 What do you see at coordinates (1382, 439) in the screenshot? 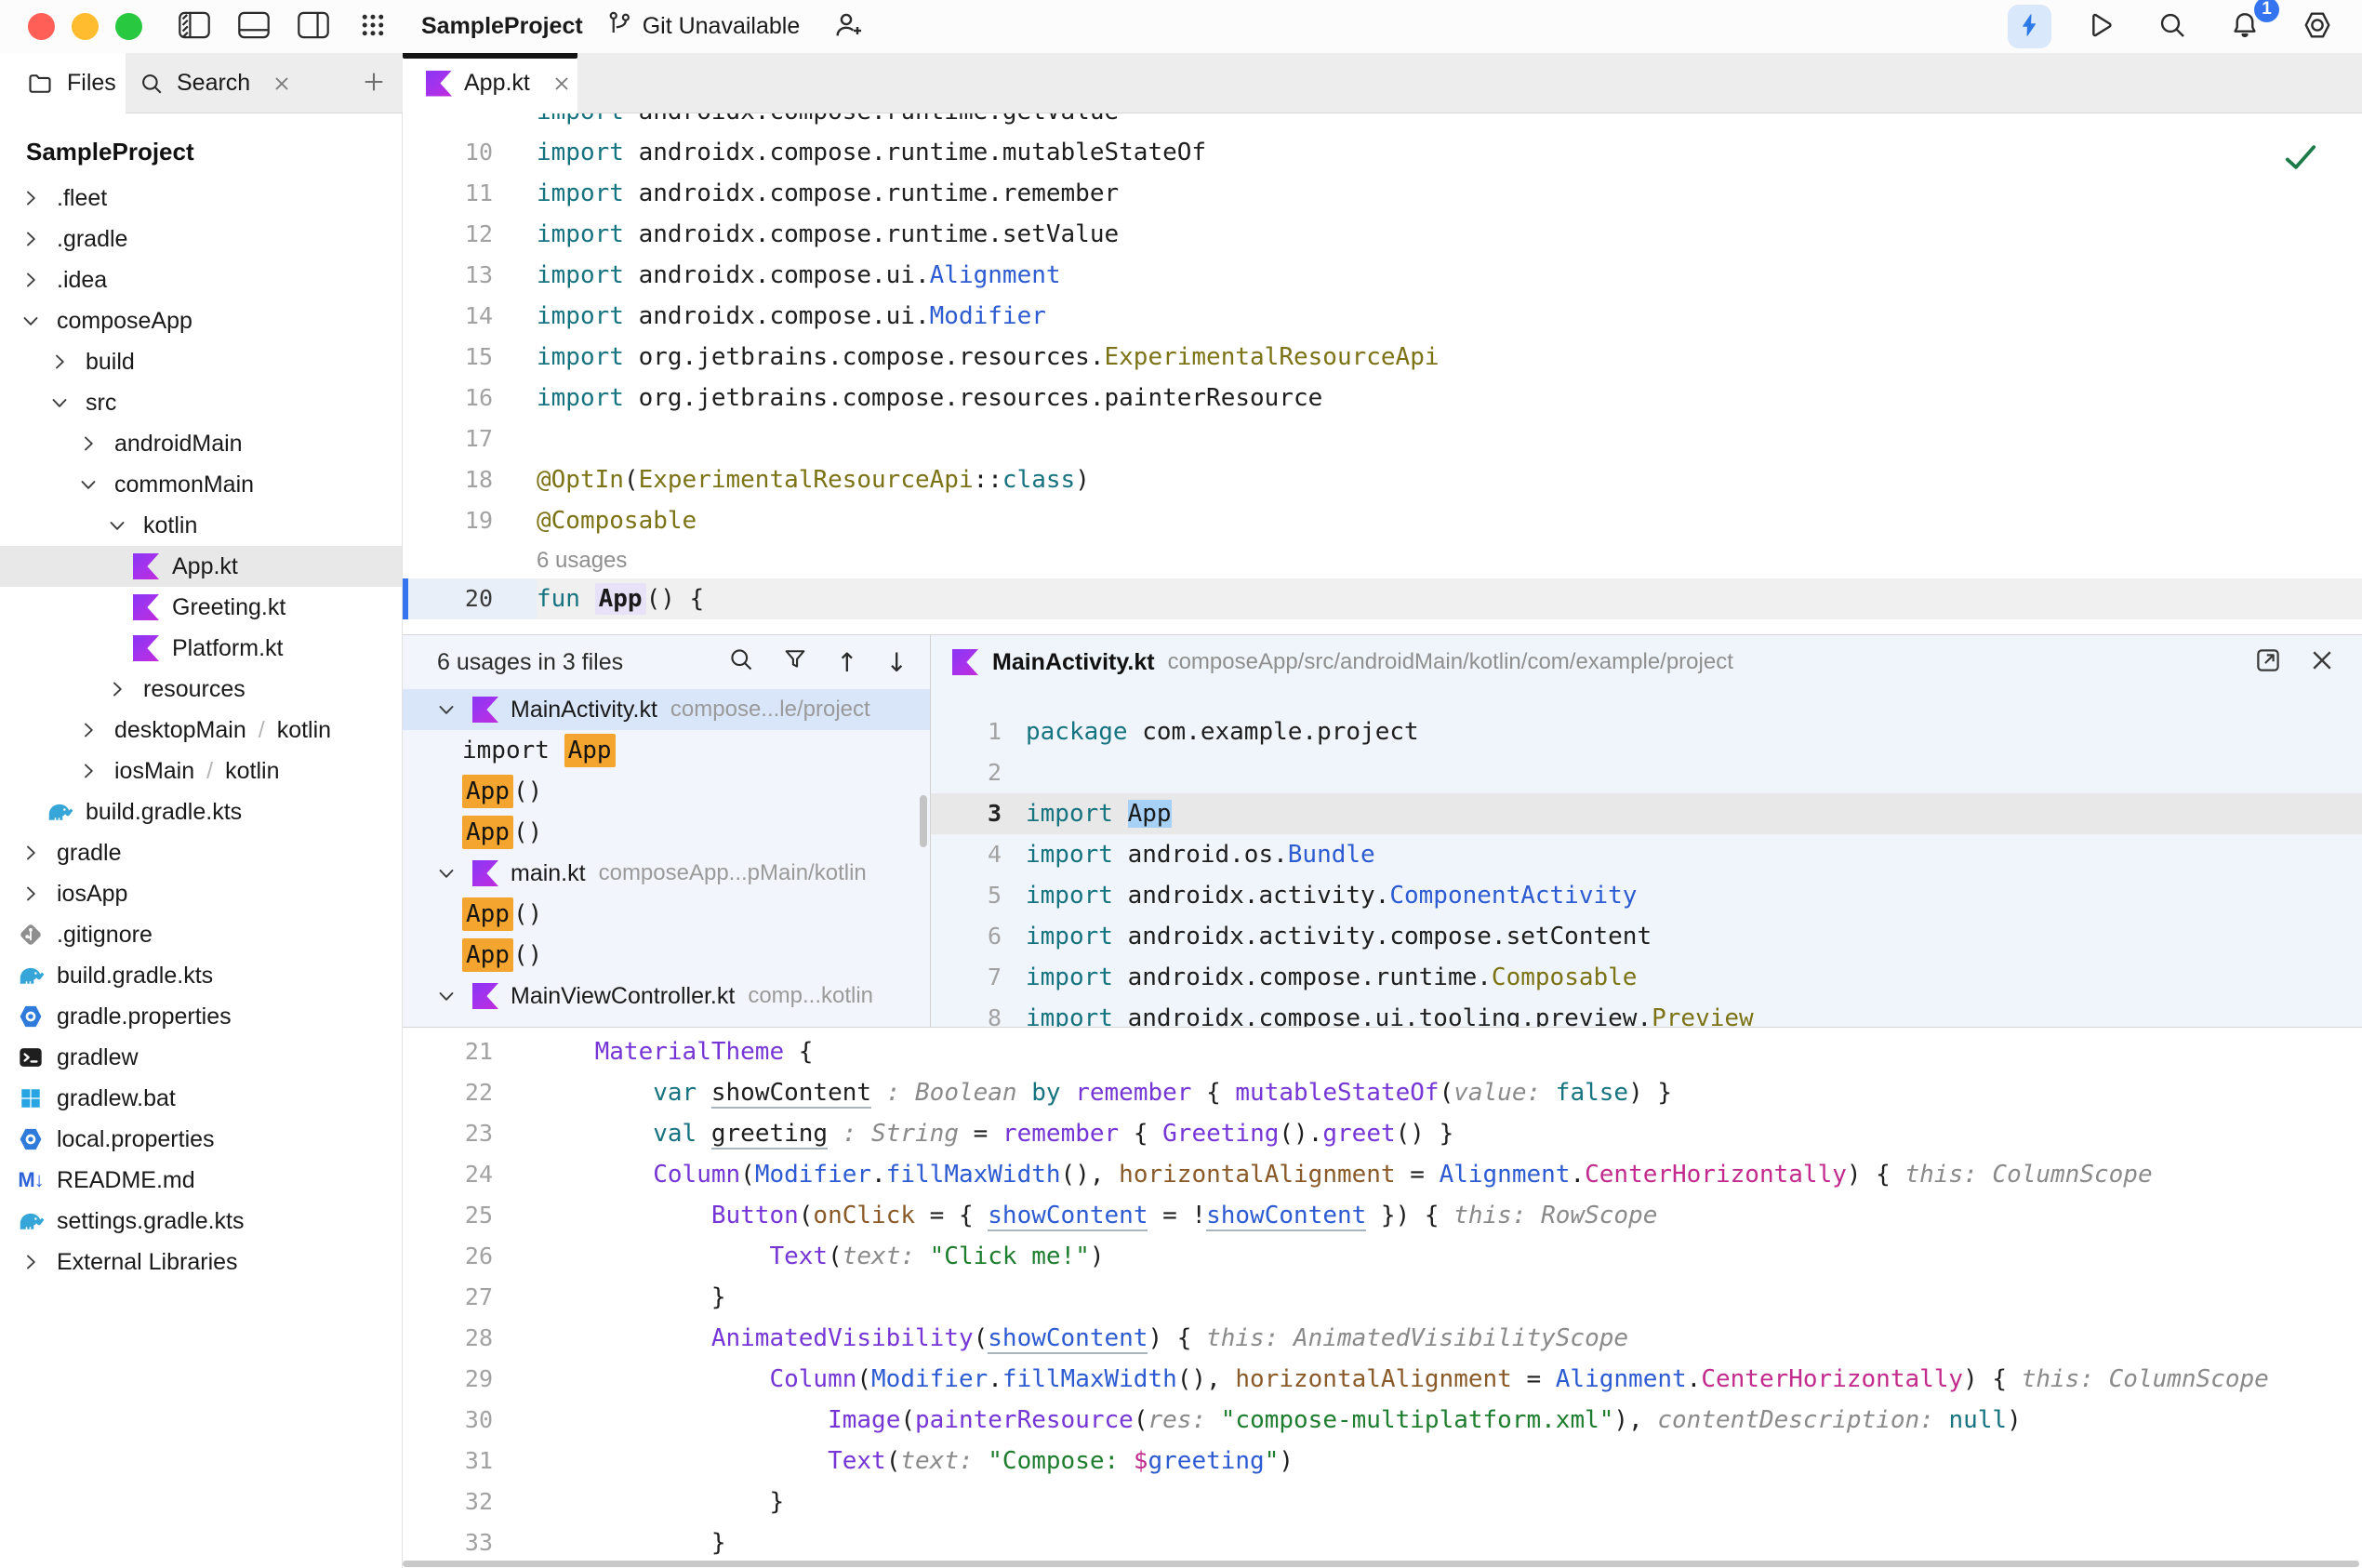
I see `code-line: 17` at bounding box center [1382, 439].